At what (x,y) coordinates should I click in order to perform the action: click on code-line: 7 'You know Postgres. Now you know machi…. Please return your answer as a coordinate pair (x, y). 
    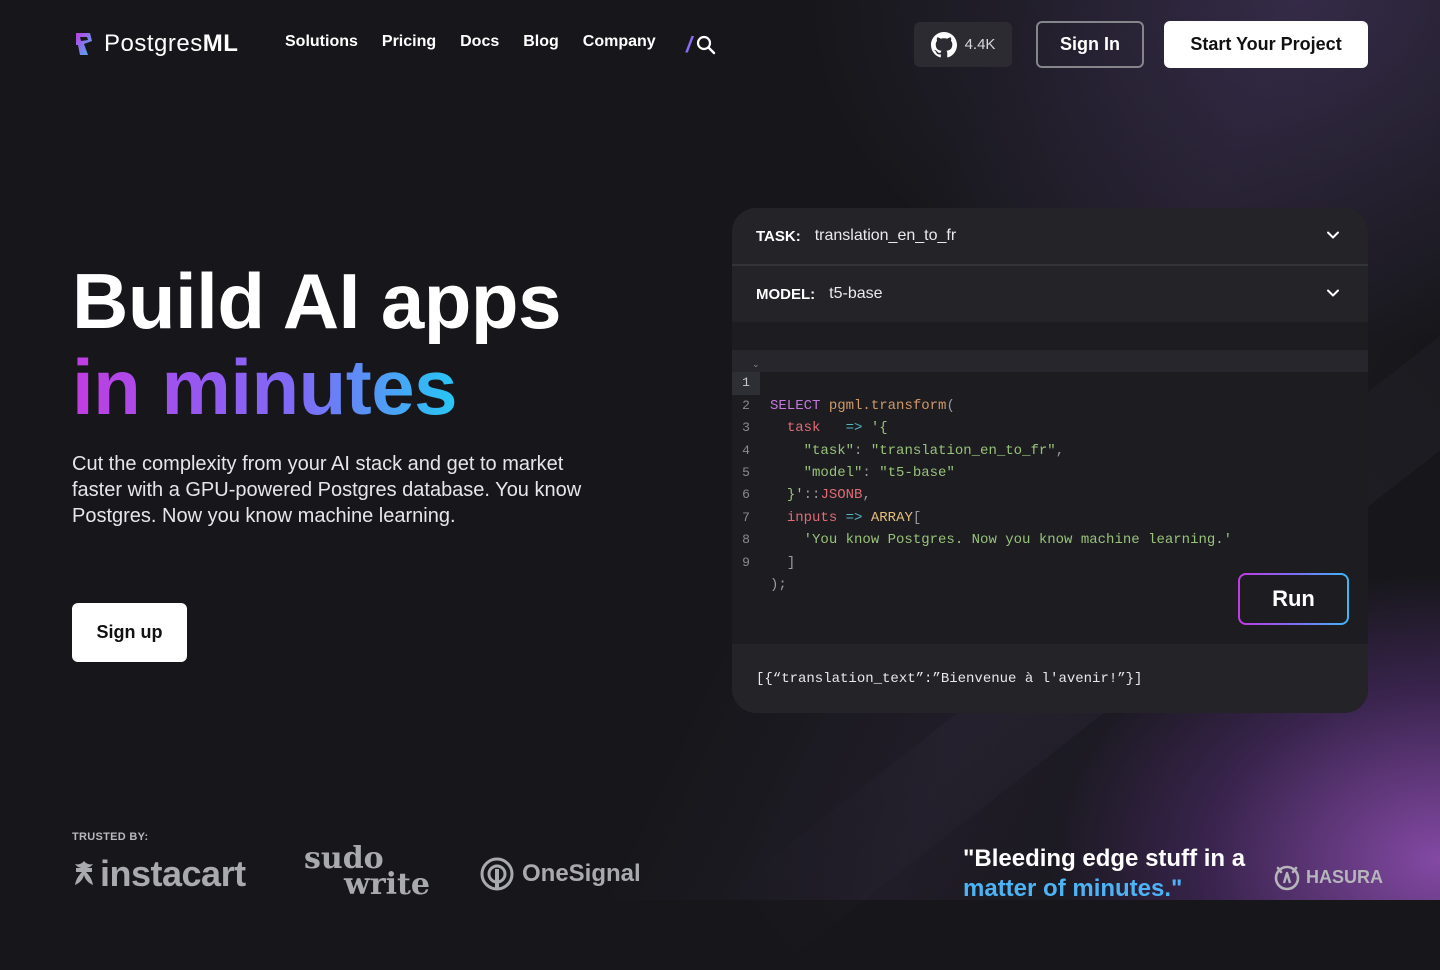
    Looking at the image, I should click on (1050, 516).